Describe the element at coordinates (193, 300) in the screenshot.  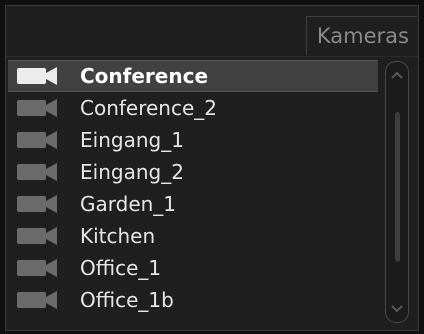
I see `camera-list-item: Office_1b` at that location.